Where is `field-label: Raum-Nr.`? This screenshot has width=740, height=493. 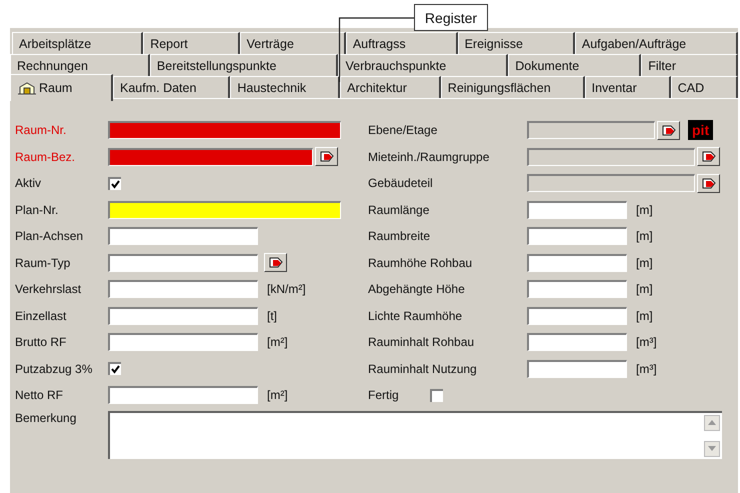
field-label: Raum-Nr. is located at coordinates (41, 130).